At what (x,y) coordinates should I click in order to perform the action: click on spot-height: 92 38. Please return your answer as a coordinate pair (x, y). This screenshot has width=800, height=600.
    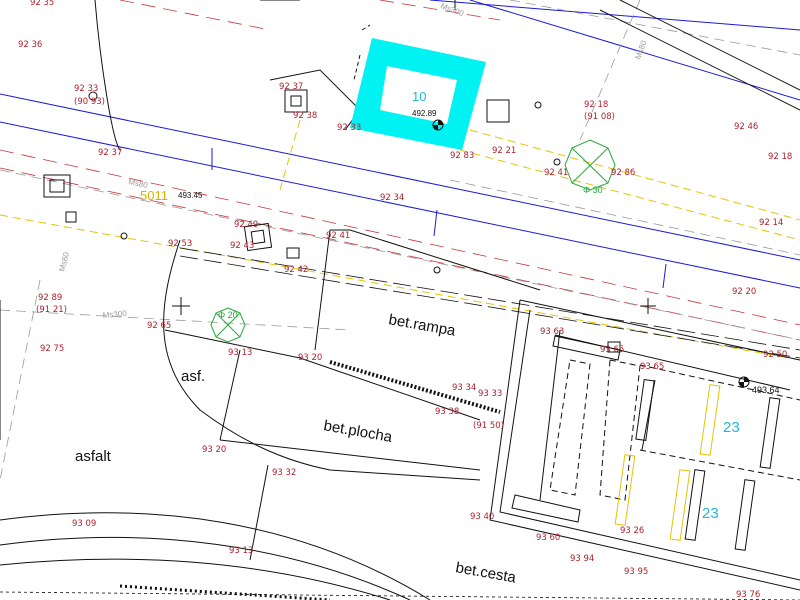
    Looking at the image, I should click on (305, 116).